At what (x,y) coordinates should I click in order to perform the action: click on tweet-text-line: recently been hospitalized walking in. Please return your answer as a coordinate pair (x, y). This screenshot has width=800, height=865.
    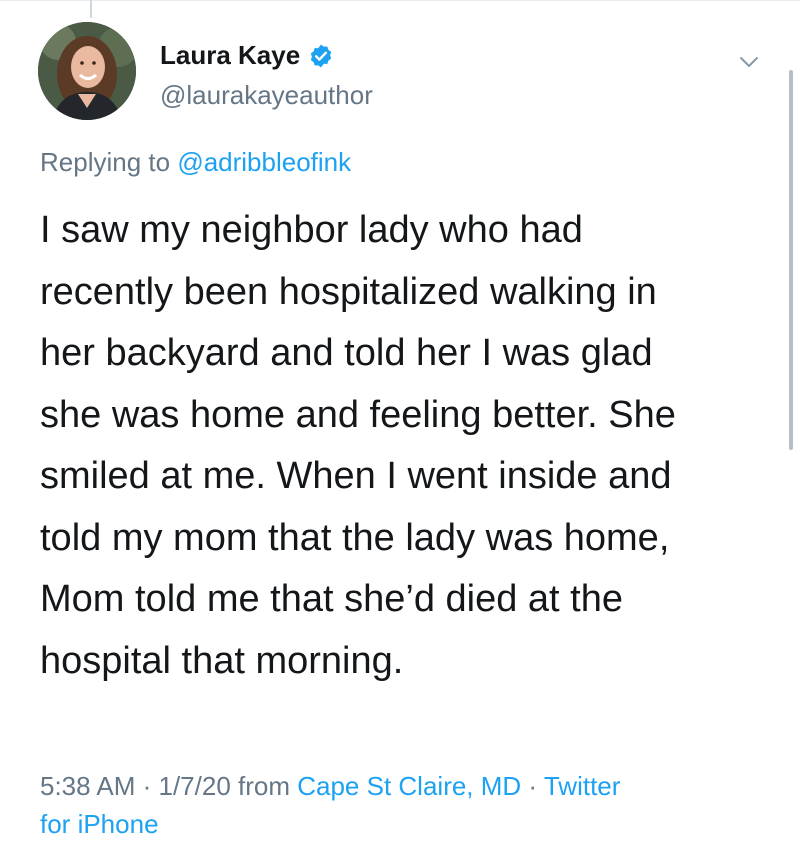
    Looking at the image, I should click on (348, 291).